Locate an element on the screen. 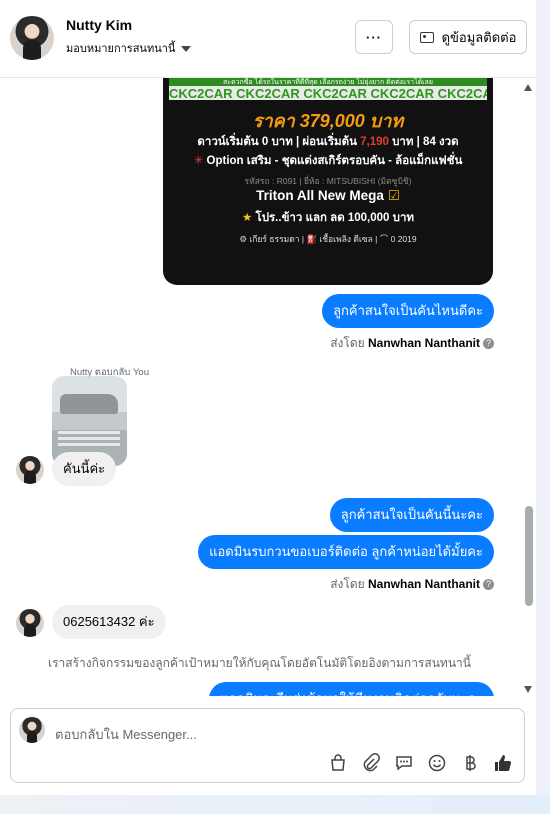 This screenshot has height=814, width=550. composer-toolbar is located at coordinates (420, 763).